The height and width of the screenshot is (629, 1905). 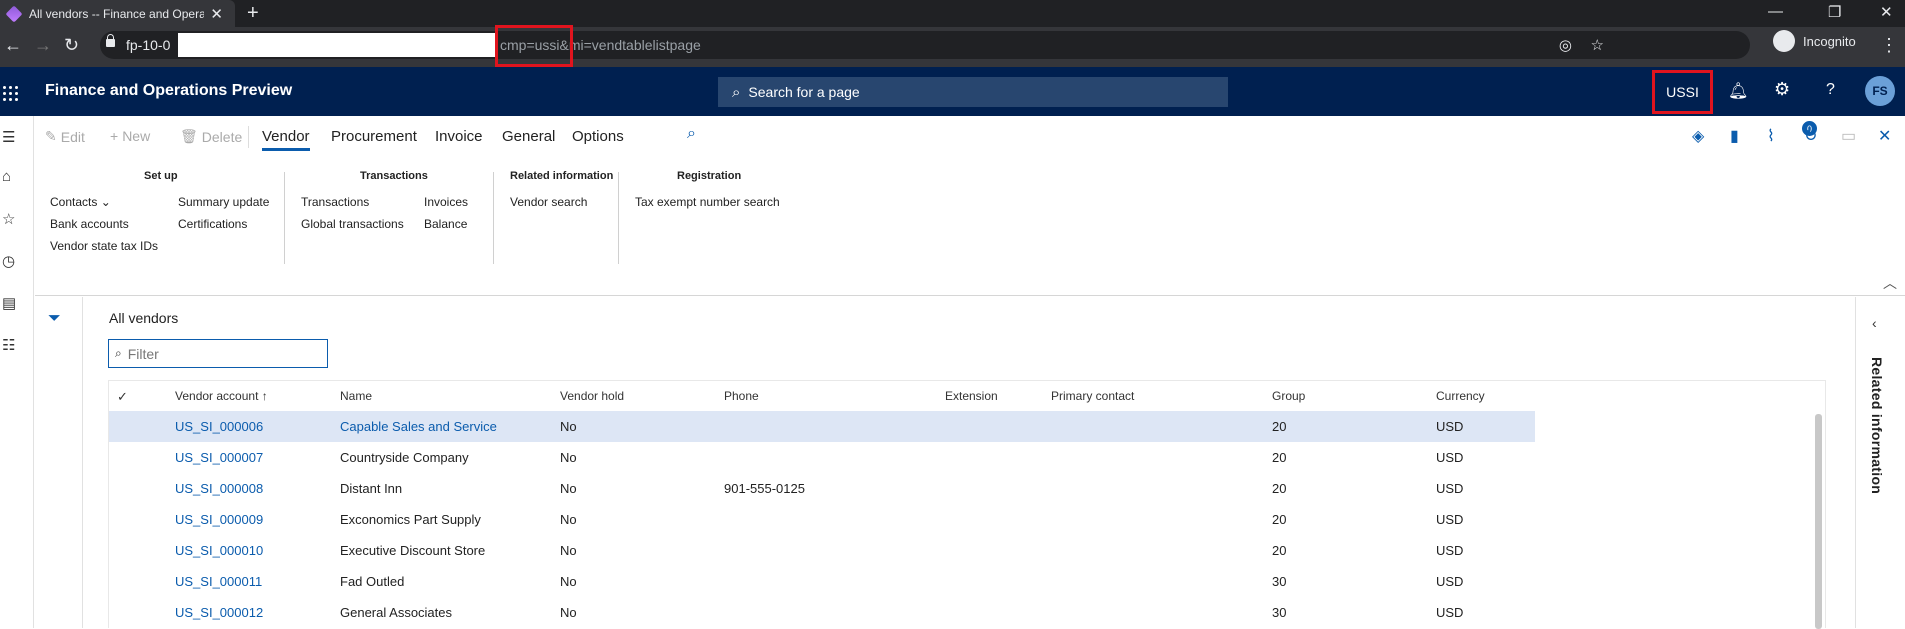 What do you see at coordinates (218, 353) in the screenshot?
I see `filter-input: ⌕ Filter` at bounding box center [218, 353].